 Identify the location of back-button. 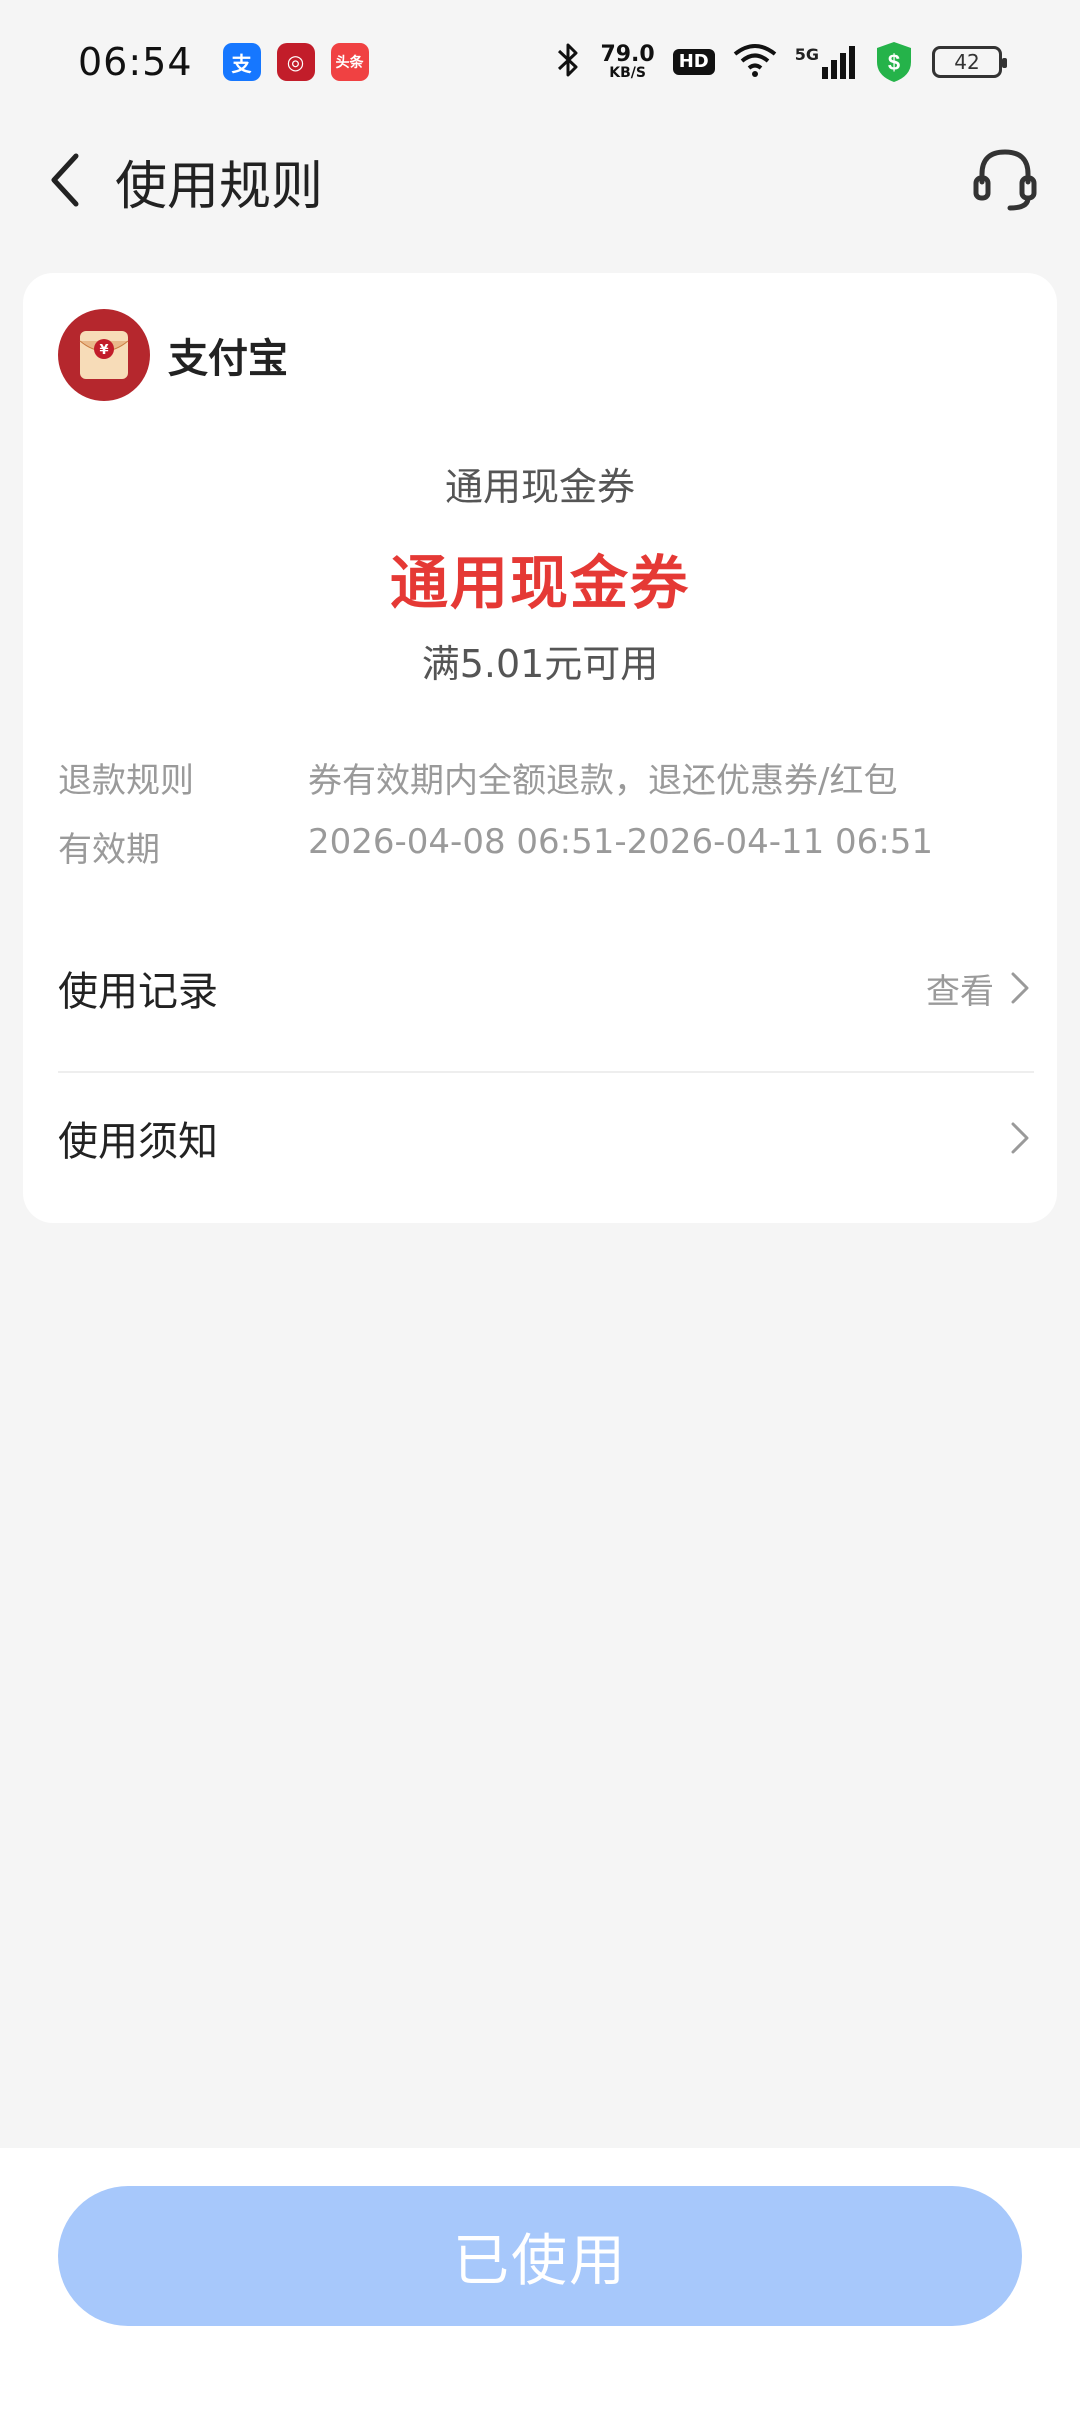
(66, 180).